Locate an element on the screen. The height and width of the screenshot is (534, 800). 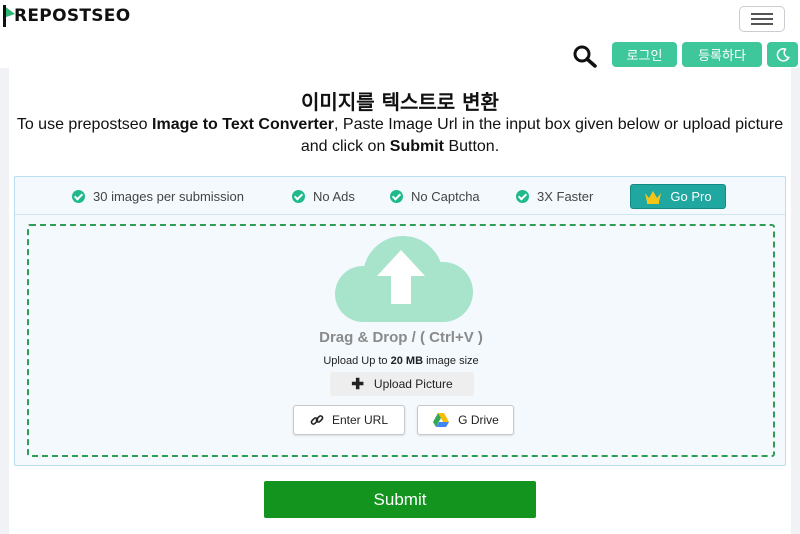
link-icon is located at coordinates (317, 420).